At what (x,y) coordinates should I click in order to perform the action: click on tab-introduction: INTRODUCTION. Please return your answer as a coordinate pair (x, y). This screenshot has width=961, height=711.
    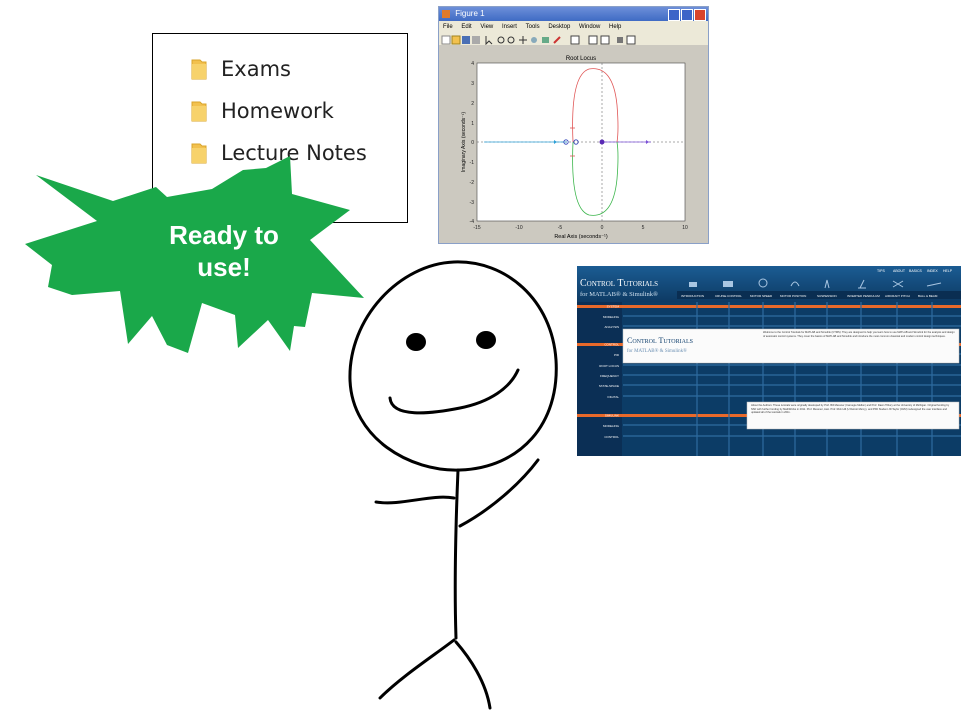
    Looking at the image, I should click on (692, 296).